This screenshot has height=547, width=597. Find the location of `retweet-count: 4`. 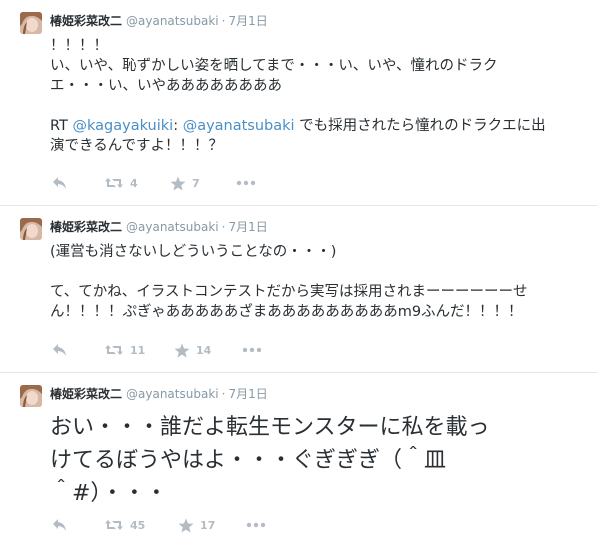

retweet-count: 4 is located at coordinates (134, 183).